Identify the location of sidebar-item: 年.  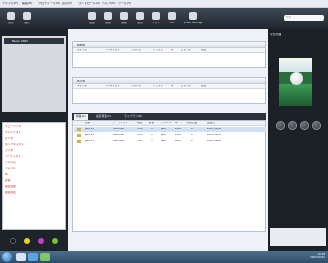
(35, 175).